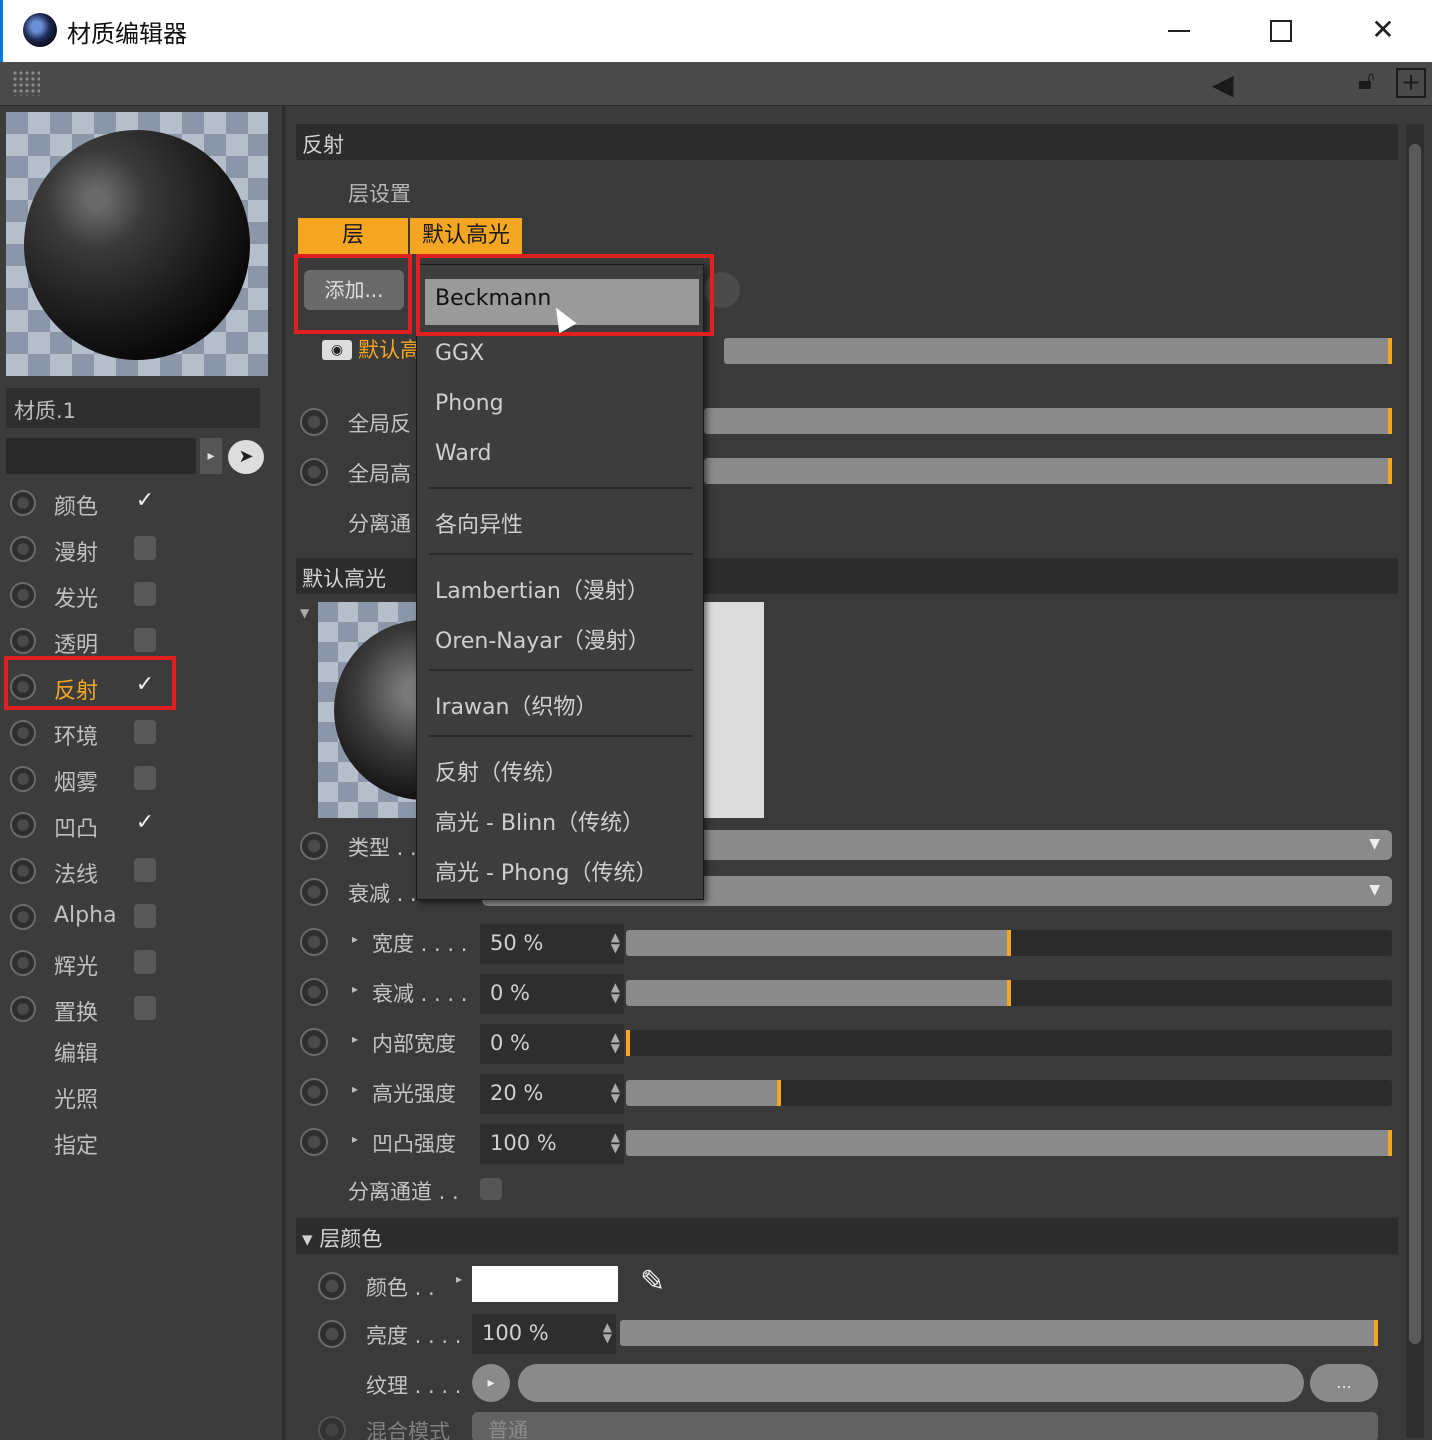 This screenshot has height=1440, width=1432. I want to click on global-reflect-radio, so click(314, 422).